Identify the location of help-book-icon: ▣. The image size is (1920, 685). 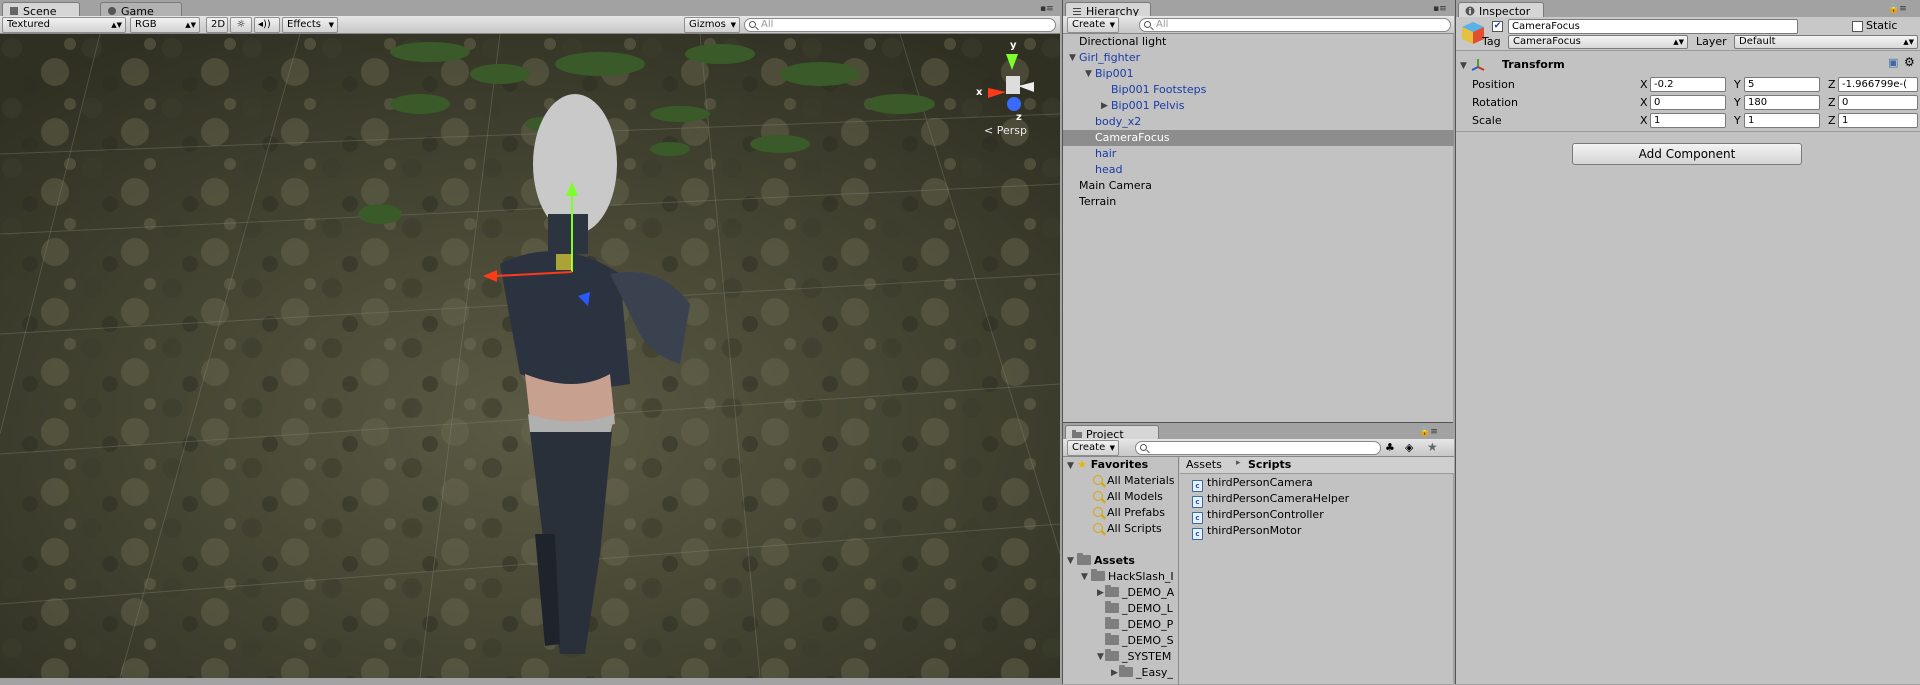
(1893, 62).